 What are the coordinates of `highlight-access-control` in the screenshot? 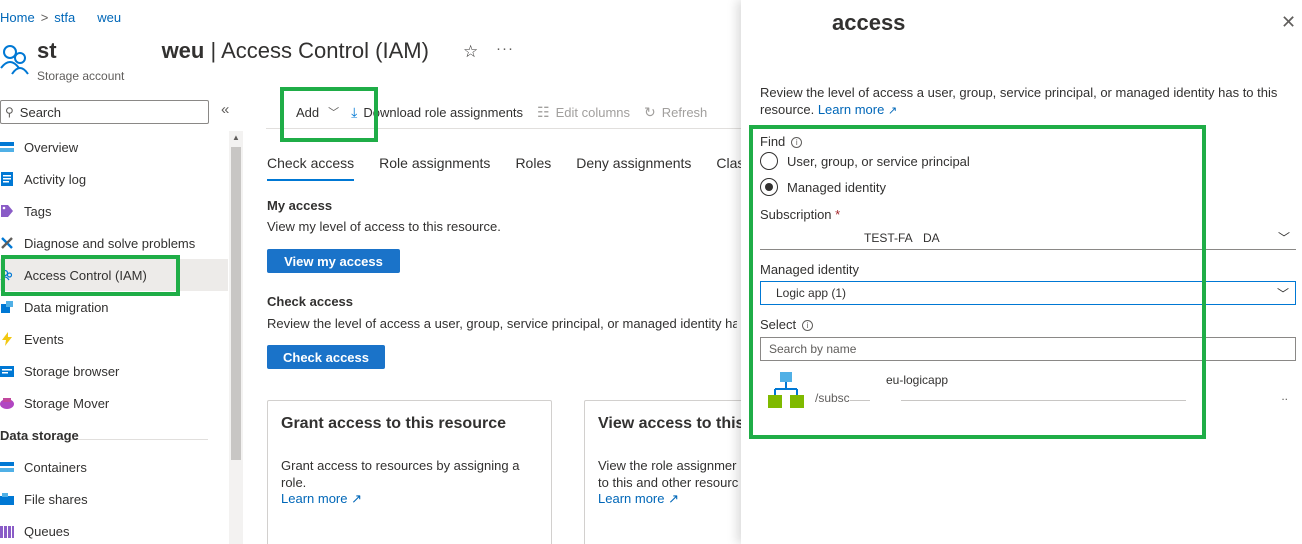 It's located at (90, 275).